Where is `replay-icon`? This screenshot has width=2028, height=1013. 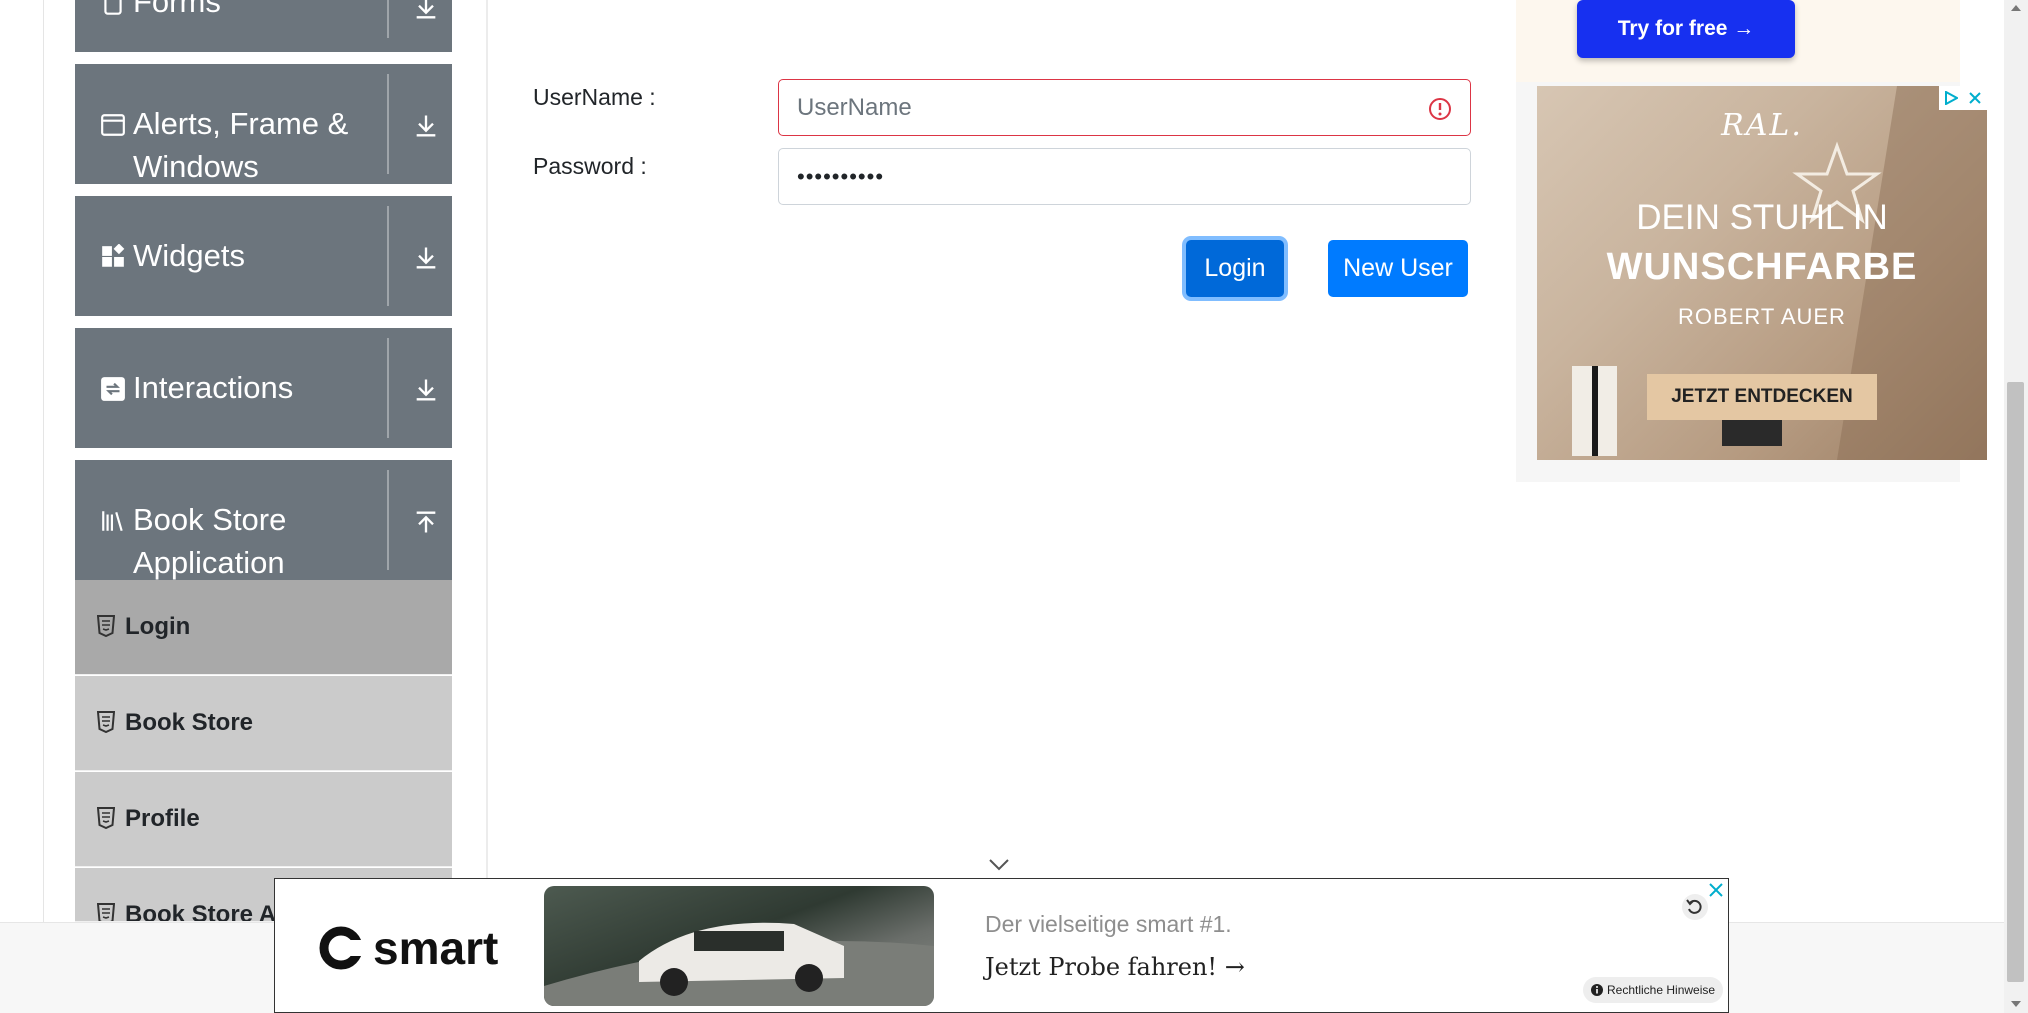 replay-icon is located at coordinates (1695, 907).